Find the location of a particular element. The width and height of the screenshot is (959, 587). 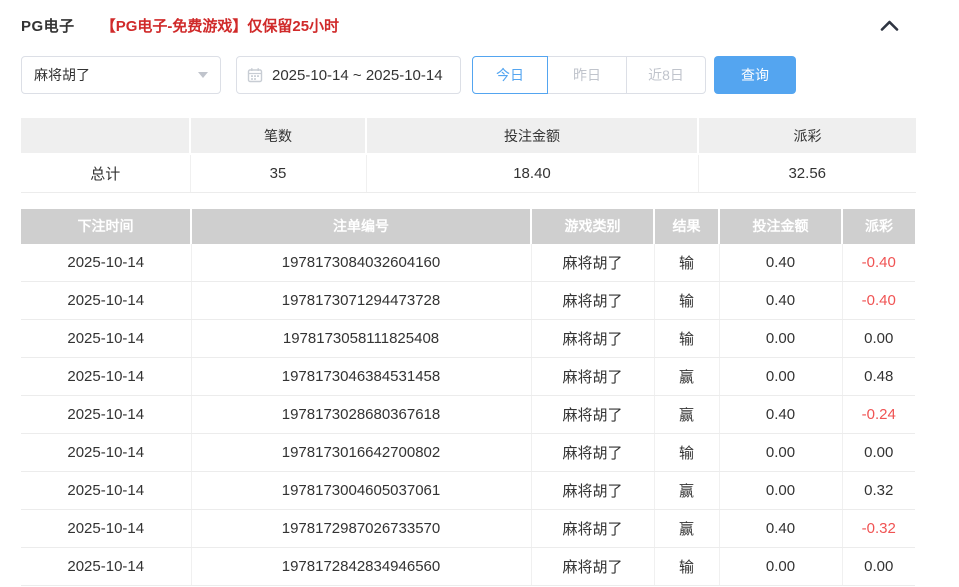

records-col-header: 派彩 is located at coordinates (878, 226).